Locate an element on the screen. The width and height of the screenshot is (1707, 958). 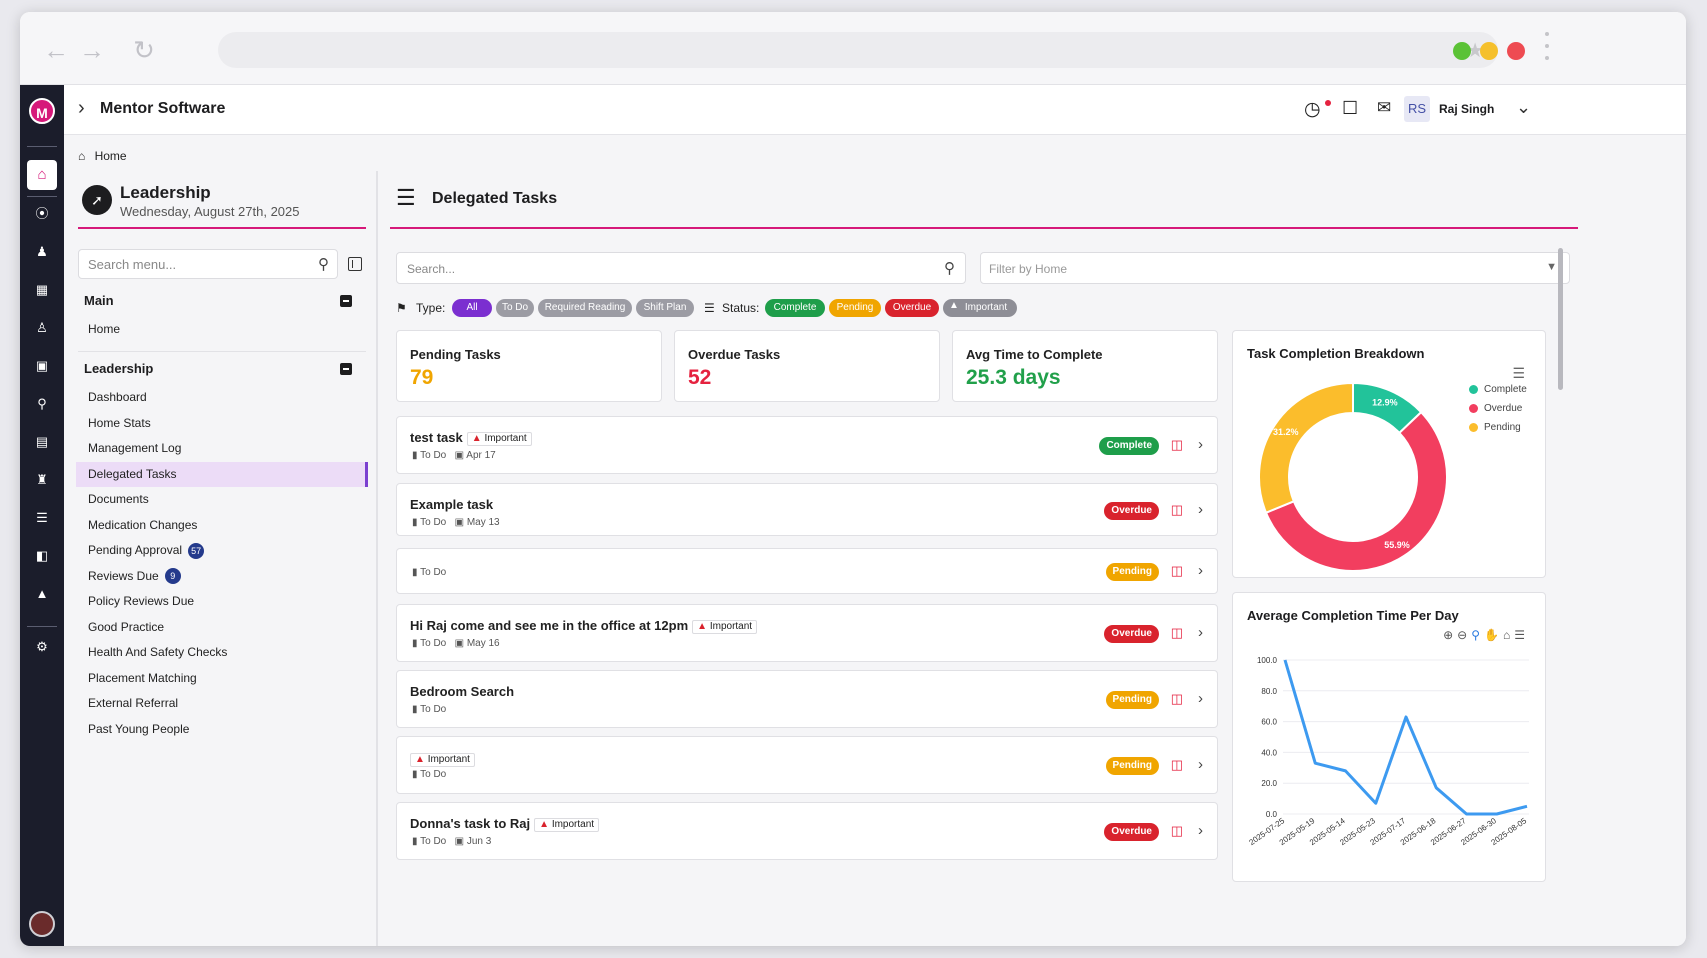
task-search-input: Search... ⚲ is located at coordinates (681, 268).